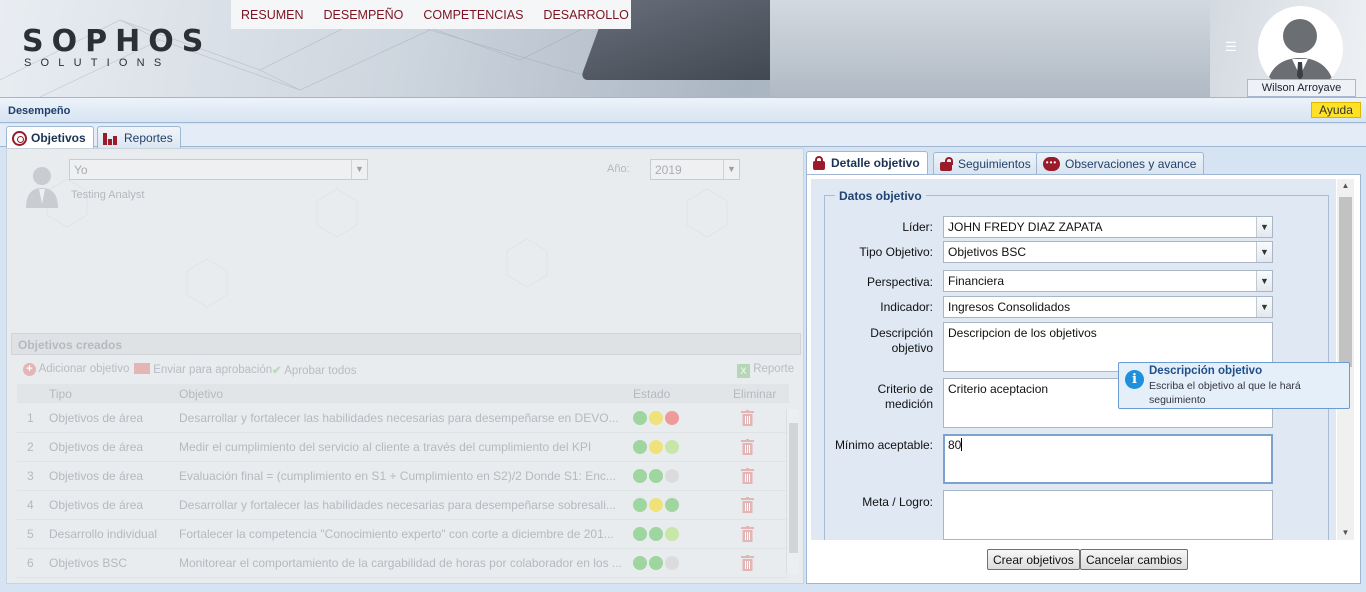 The height and width of the screenshot is (592, 1366). What do you see at coordinates (320, 371) in the screenshot?
I see `approve-all-label: Aprobar todos` at bounding box center [320, 371].